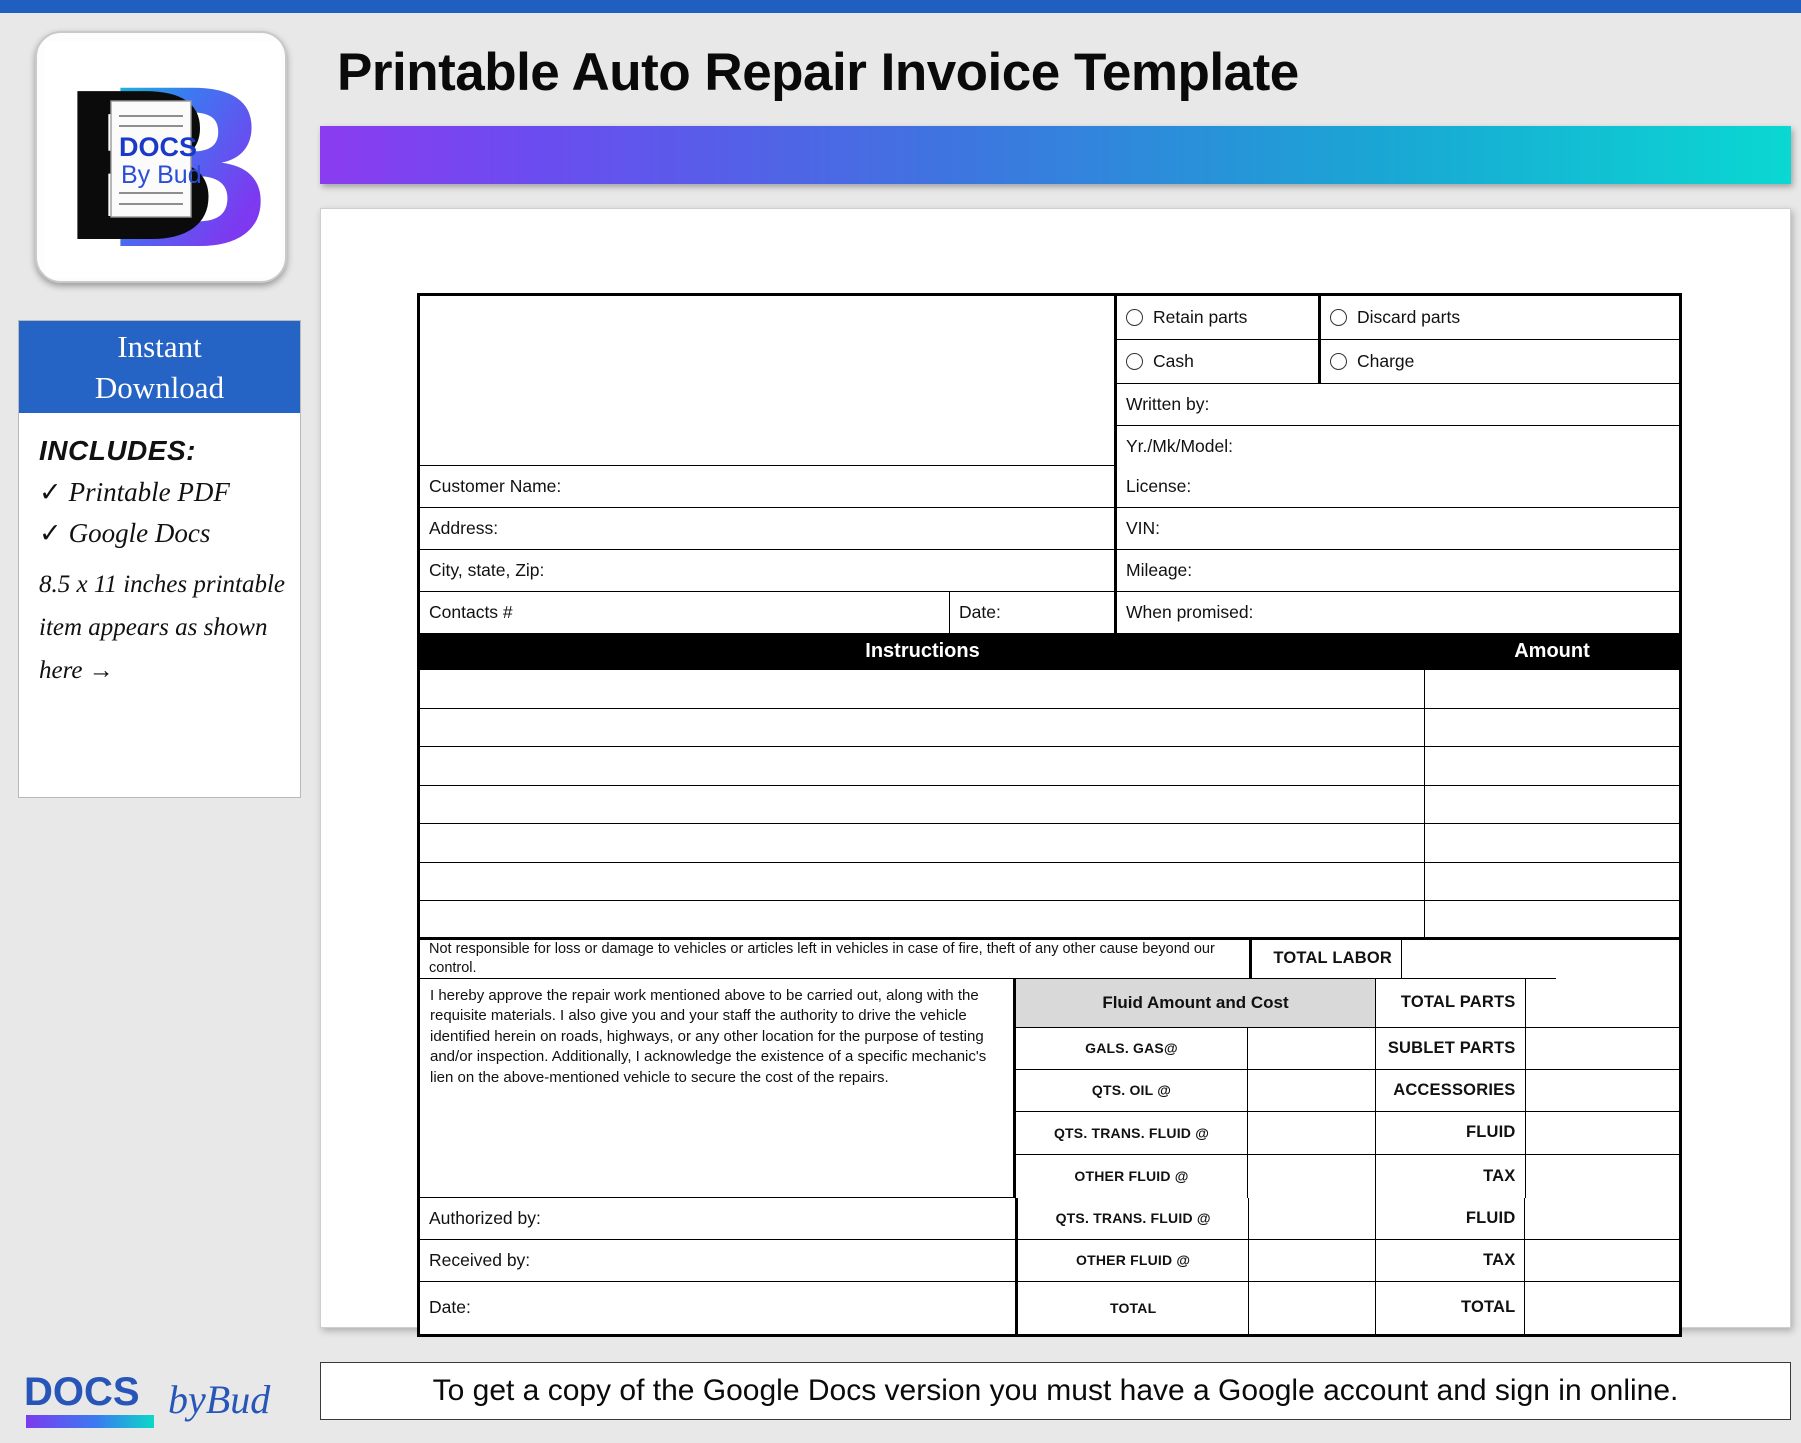 The width and height of the screenshot is (1801, 1443). I want to click on includes-item-gdocs: ✓ Google Docs, so click(169, 533).